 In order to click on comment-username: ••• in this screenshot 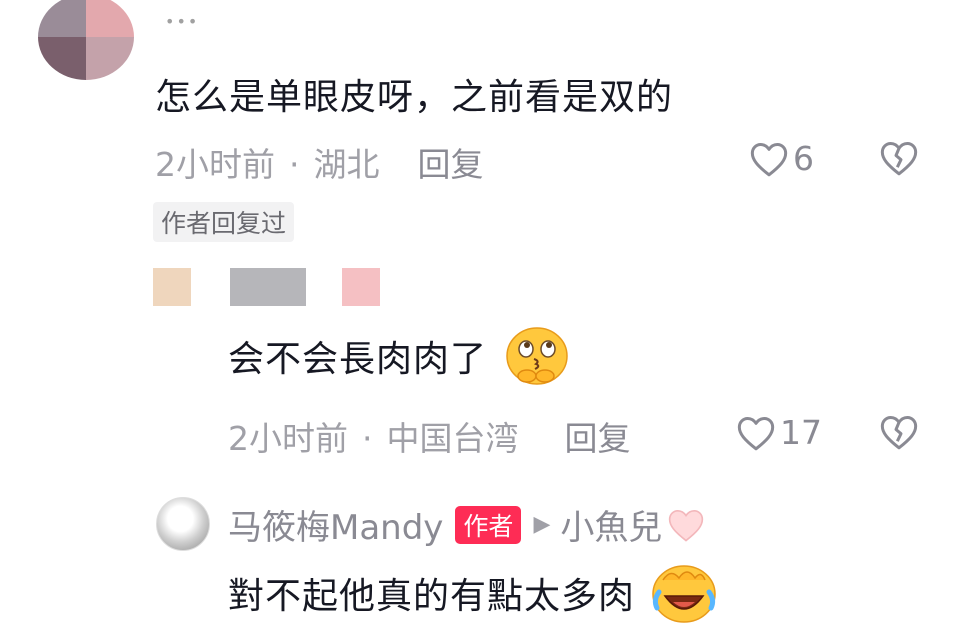, I will do `click(193, 21)`.